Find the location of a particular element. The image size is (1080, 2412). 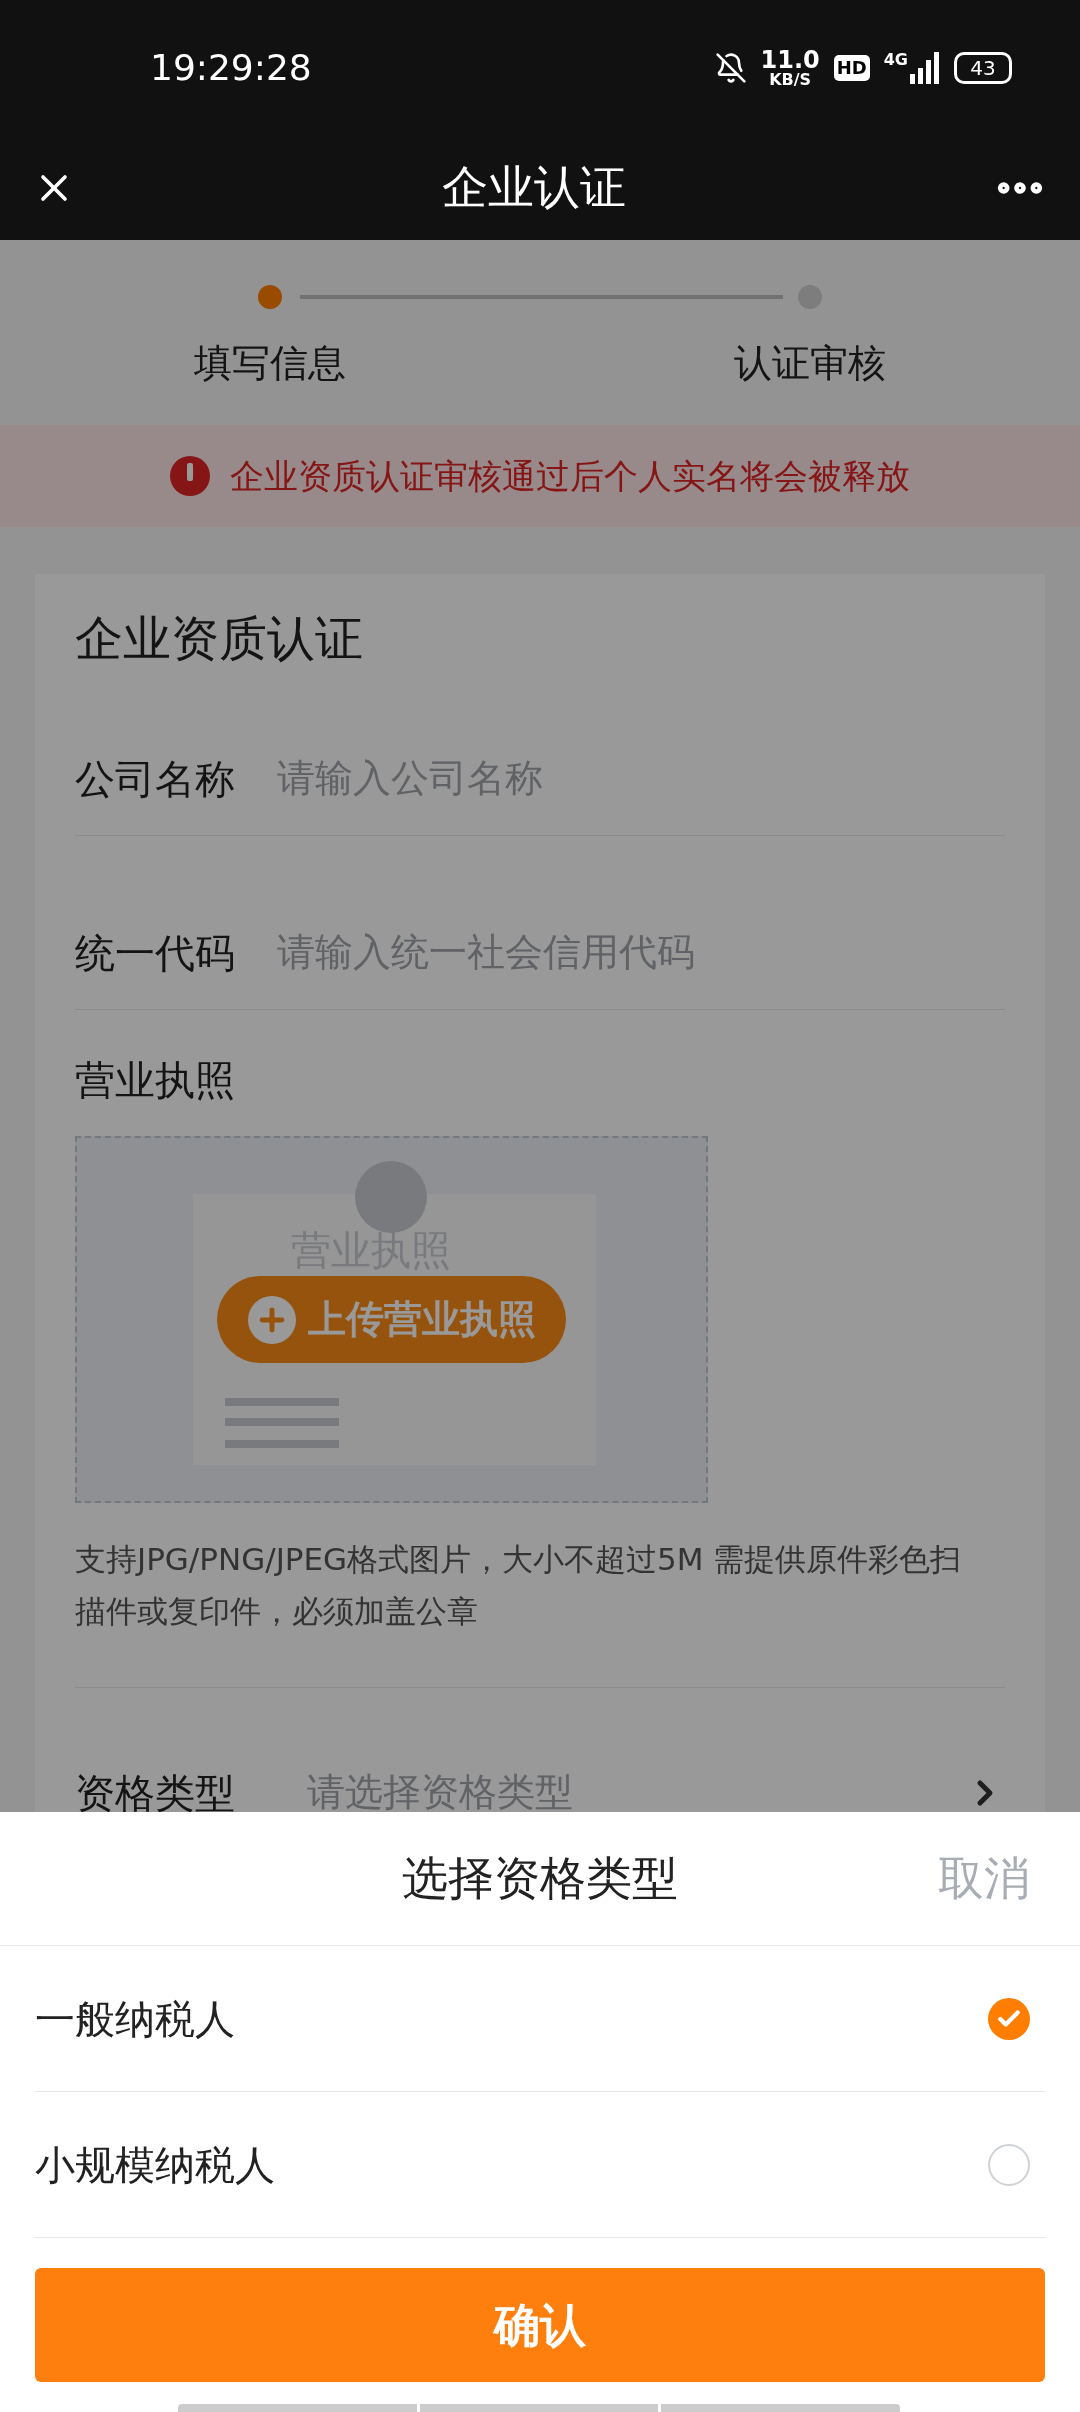

bell-muted-icon is located at coordinates (730, 67).